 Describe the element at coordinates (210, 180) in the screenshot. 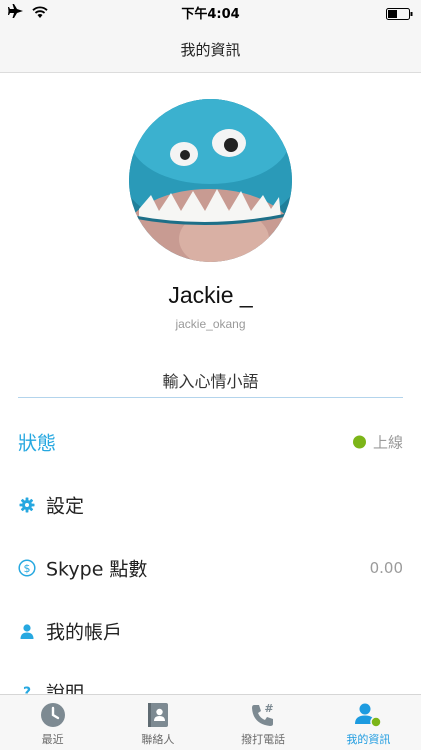

I see `avatar` at that location.